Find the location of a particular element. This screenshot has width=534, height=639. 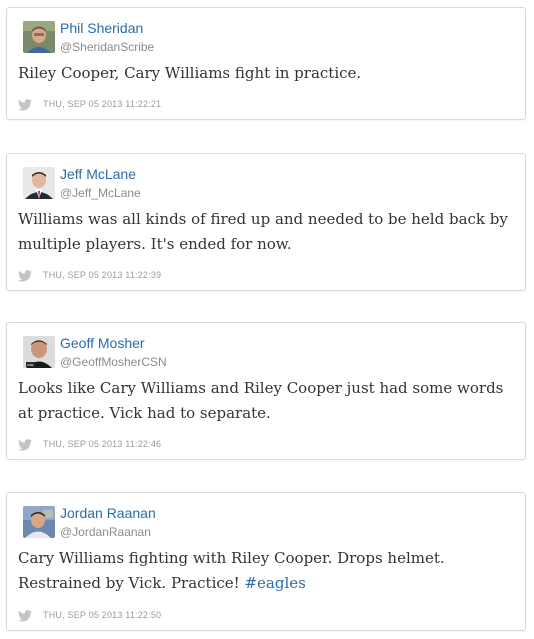

author-handle: @Jeff_McLane is located at coordinates (100, 193).